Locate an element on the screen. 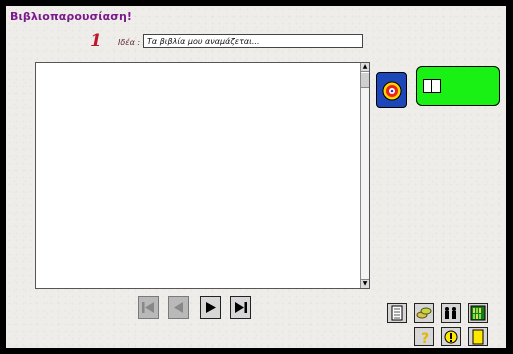 The height and width of the screenshot is (354, 513). people-icon is located at coordinates (450, 313).